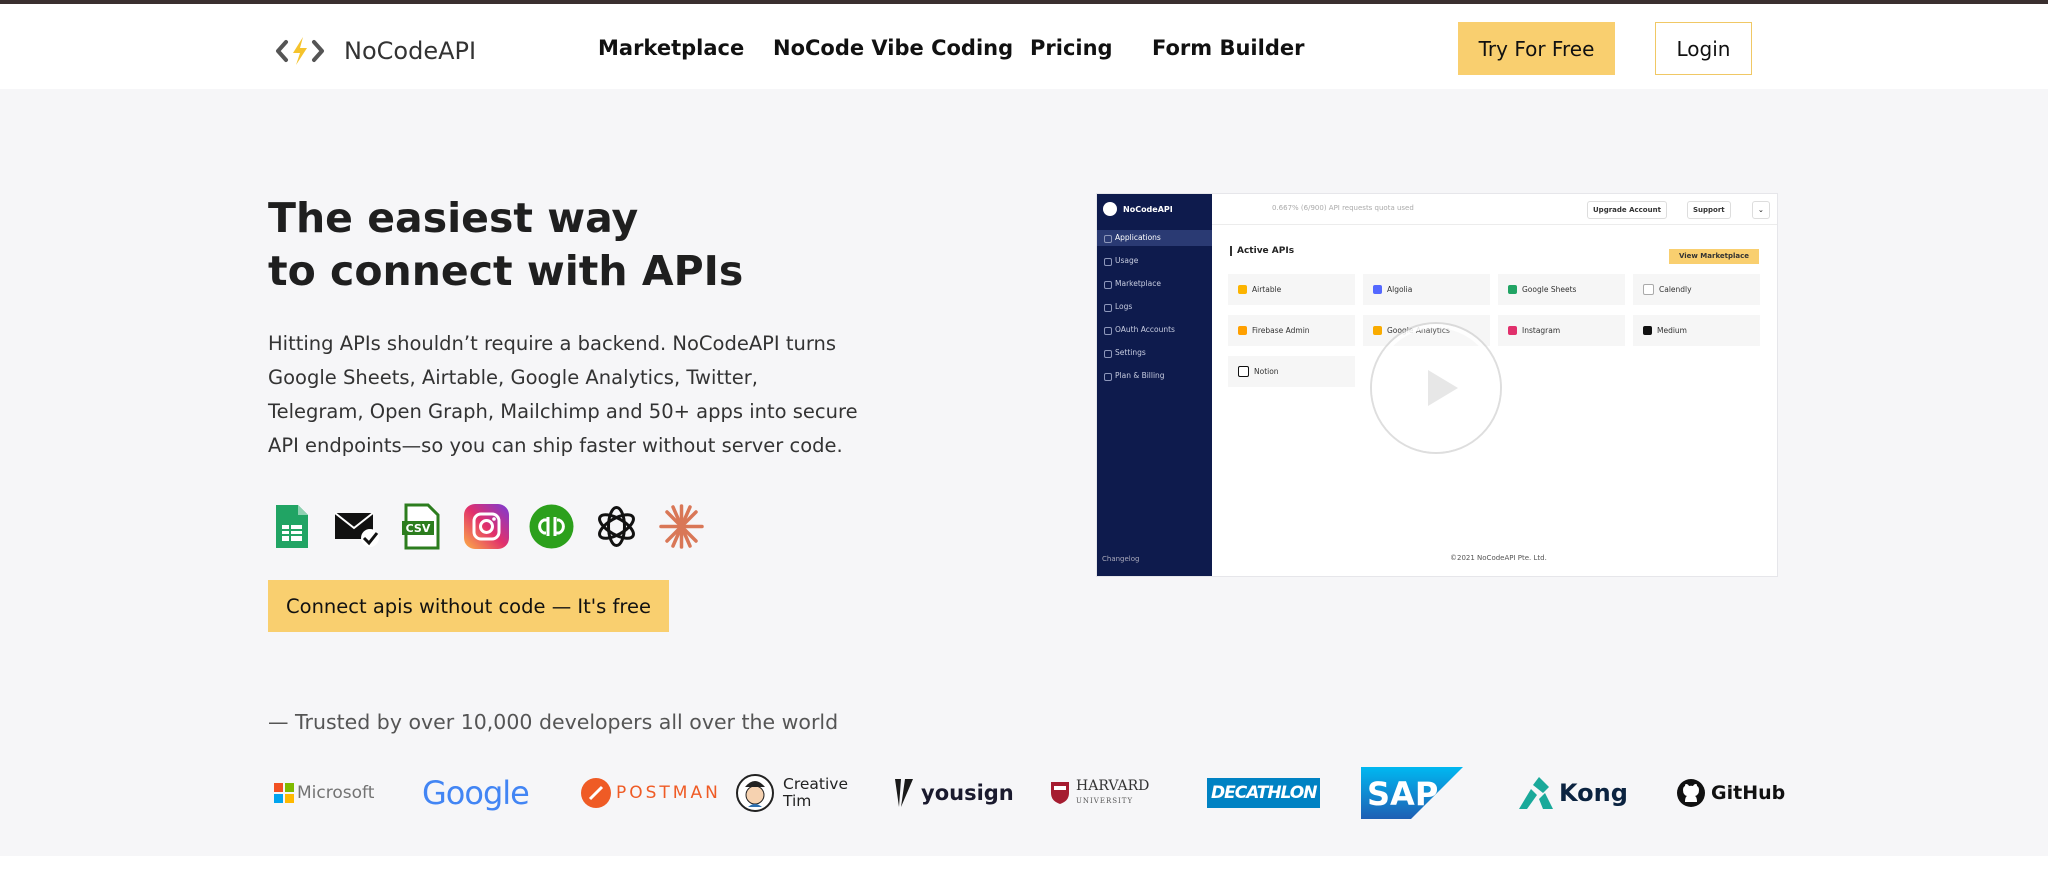  I want to click on brand-creative-tim-line2: Tim, so click(797, 801).